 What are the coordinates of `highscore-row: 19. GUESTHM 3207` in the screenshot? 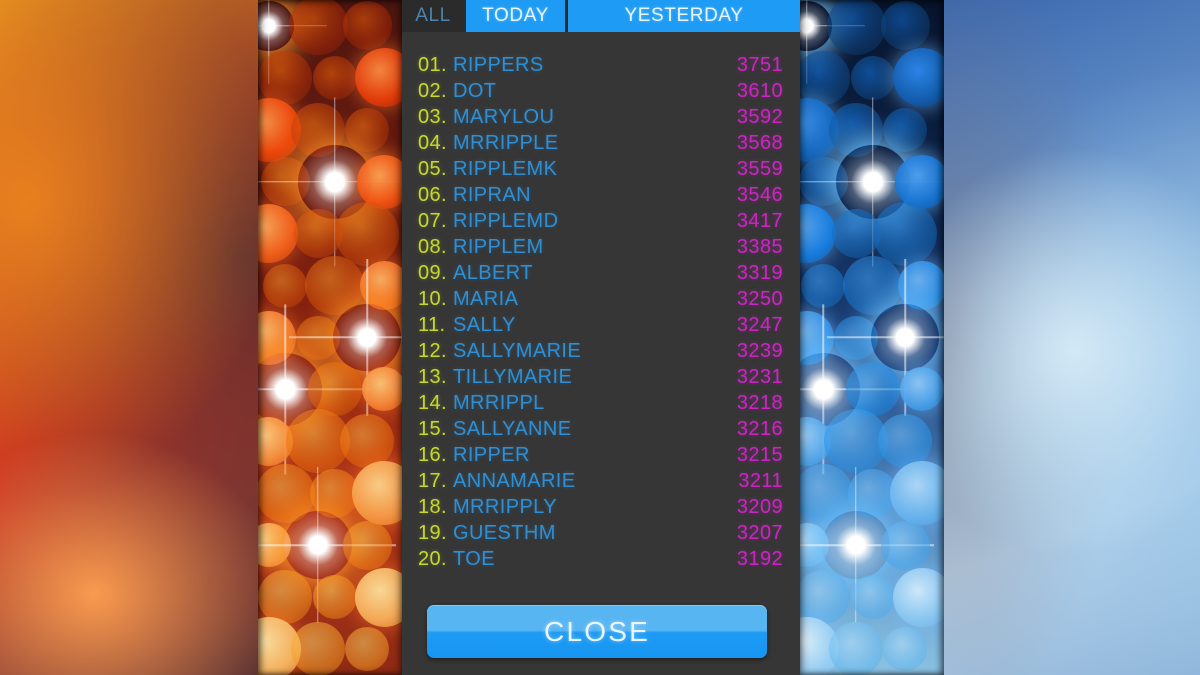 It's located at (601, 533).